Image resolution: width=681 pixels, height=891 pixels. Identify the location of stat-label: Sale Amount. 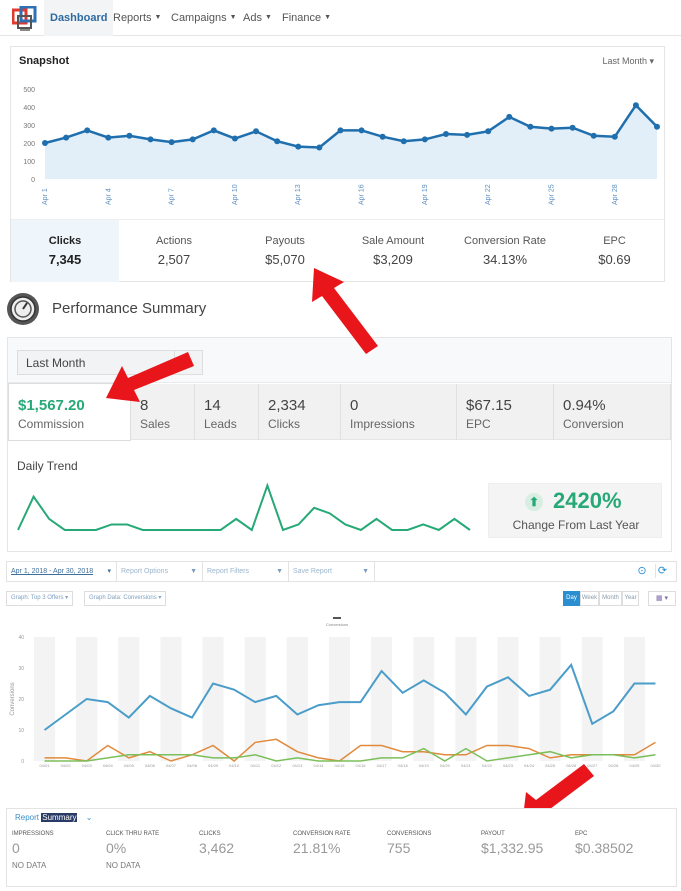
(393, 241).